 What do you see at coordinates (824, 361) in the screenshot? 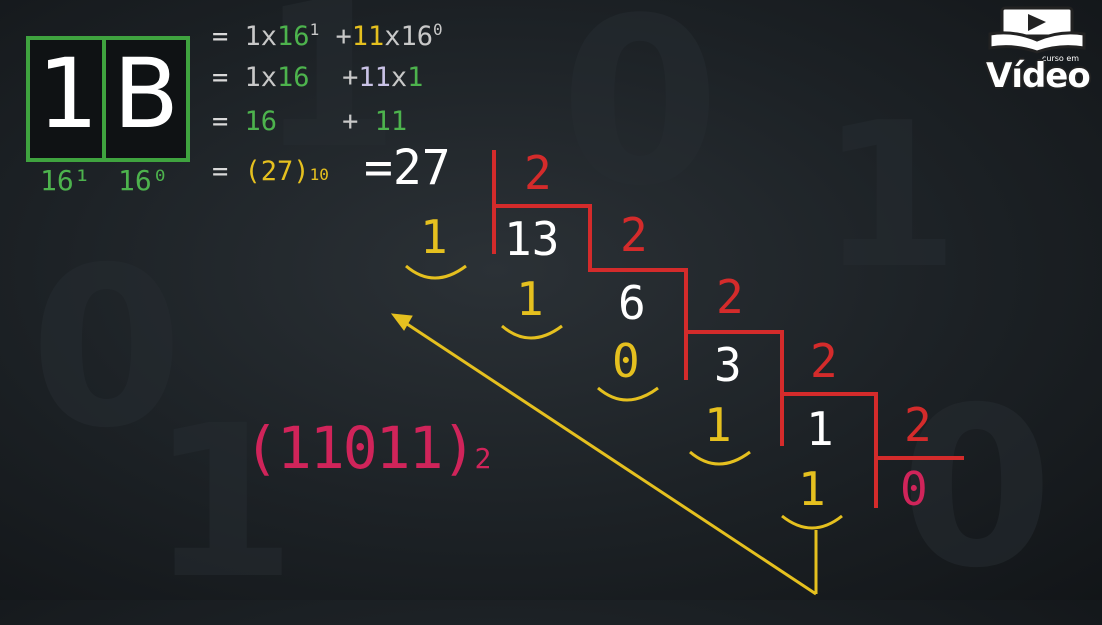
I see `divisor-4: 2` at bounding box center [824, 361].